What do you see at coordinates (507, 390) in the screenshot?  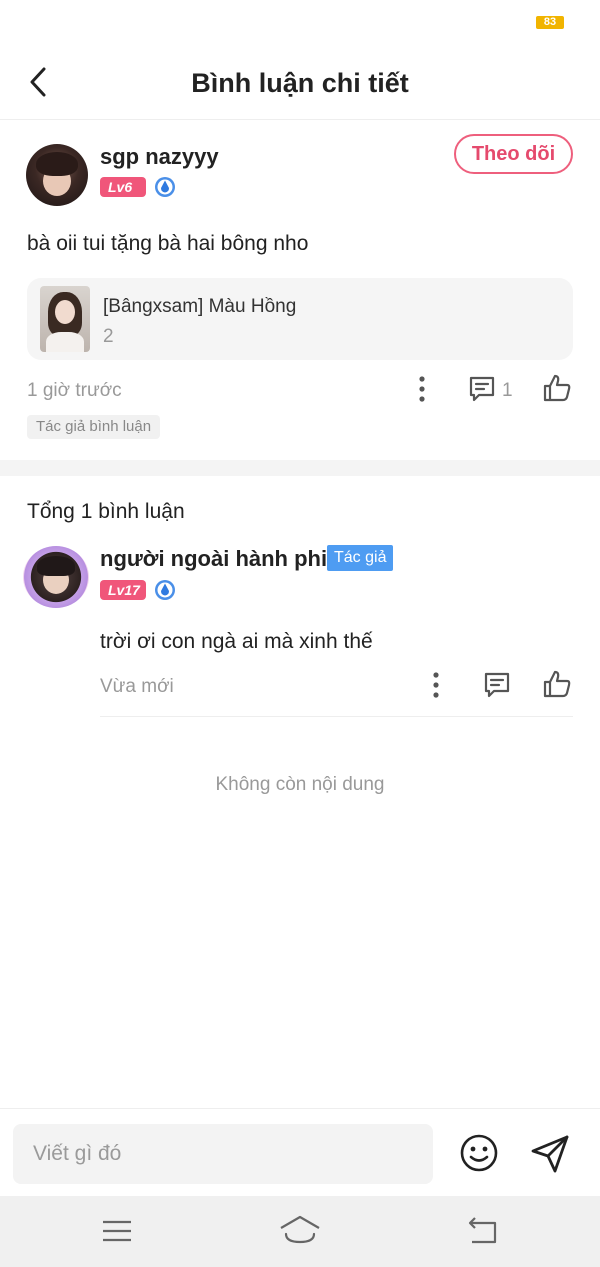 I see `reply-count: 1` at bounding box center [507, 390].